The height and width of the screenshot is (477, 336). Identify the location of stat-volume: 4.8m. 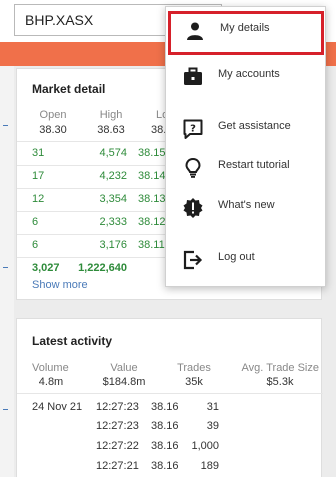
(51, 382).